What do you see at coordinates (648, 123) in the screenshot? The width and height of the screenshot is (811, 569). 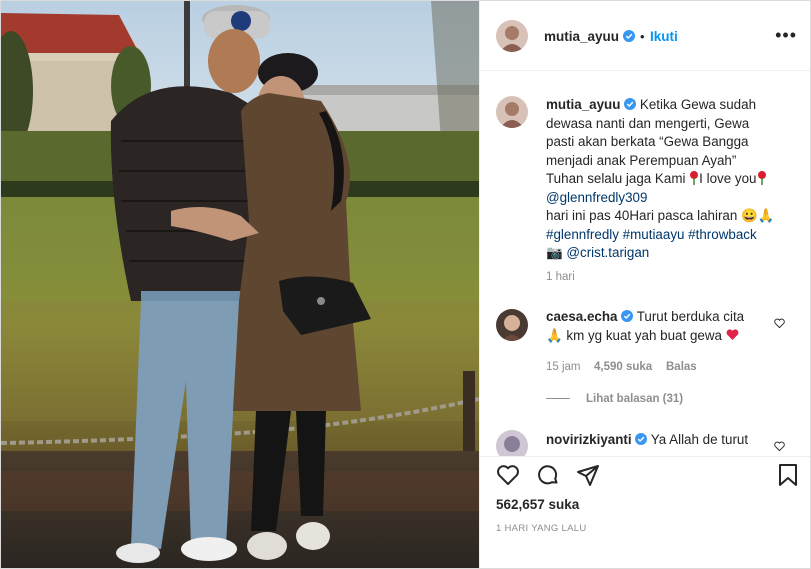 I see `caption-line-2: dewasa nanti dan mengerti, Gewa` at bounding box center [648, 123].